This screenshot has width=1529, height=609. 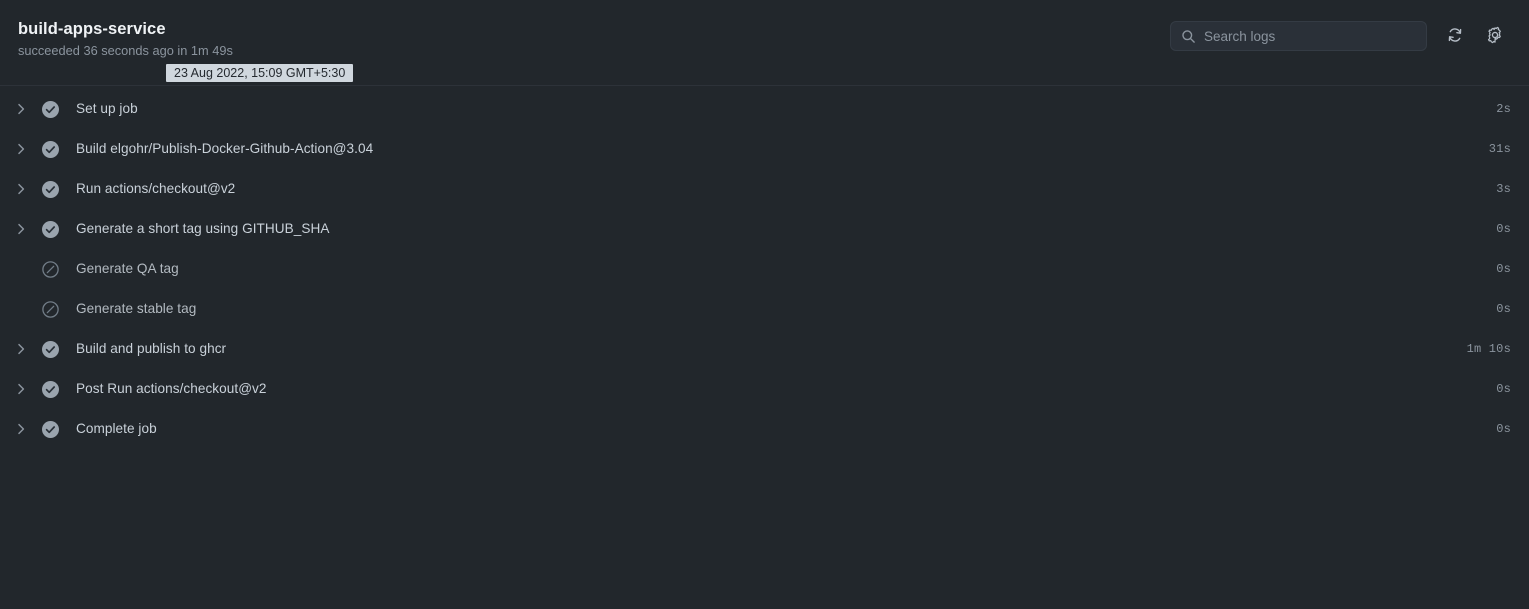 What do you see at coordinates (136, 308) in the screenshot?
I see `step-label: Generate stable tag` at bounding box center [136, 308].